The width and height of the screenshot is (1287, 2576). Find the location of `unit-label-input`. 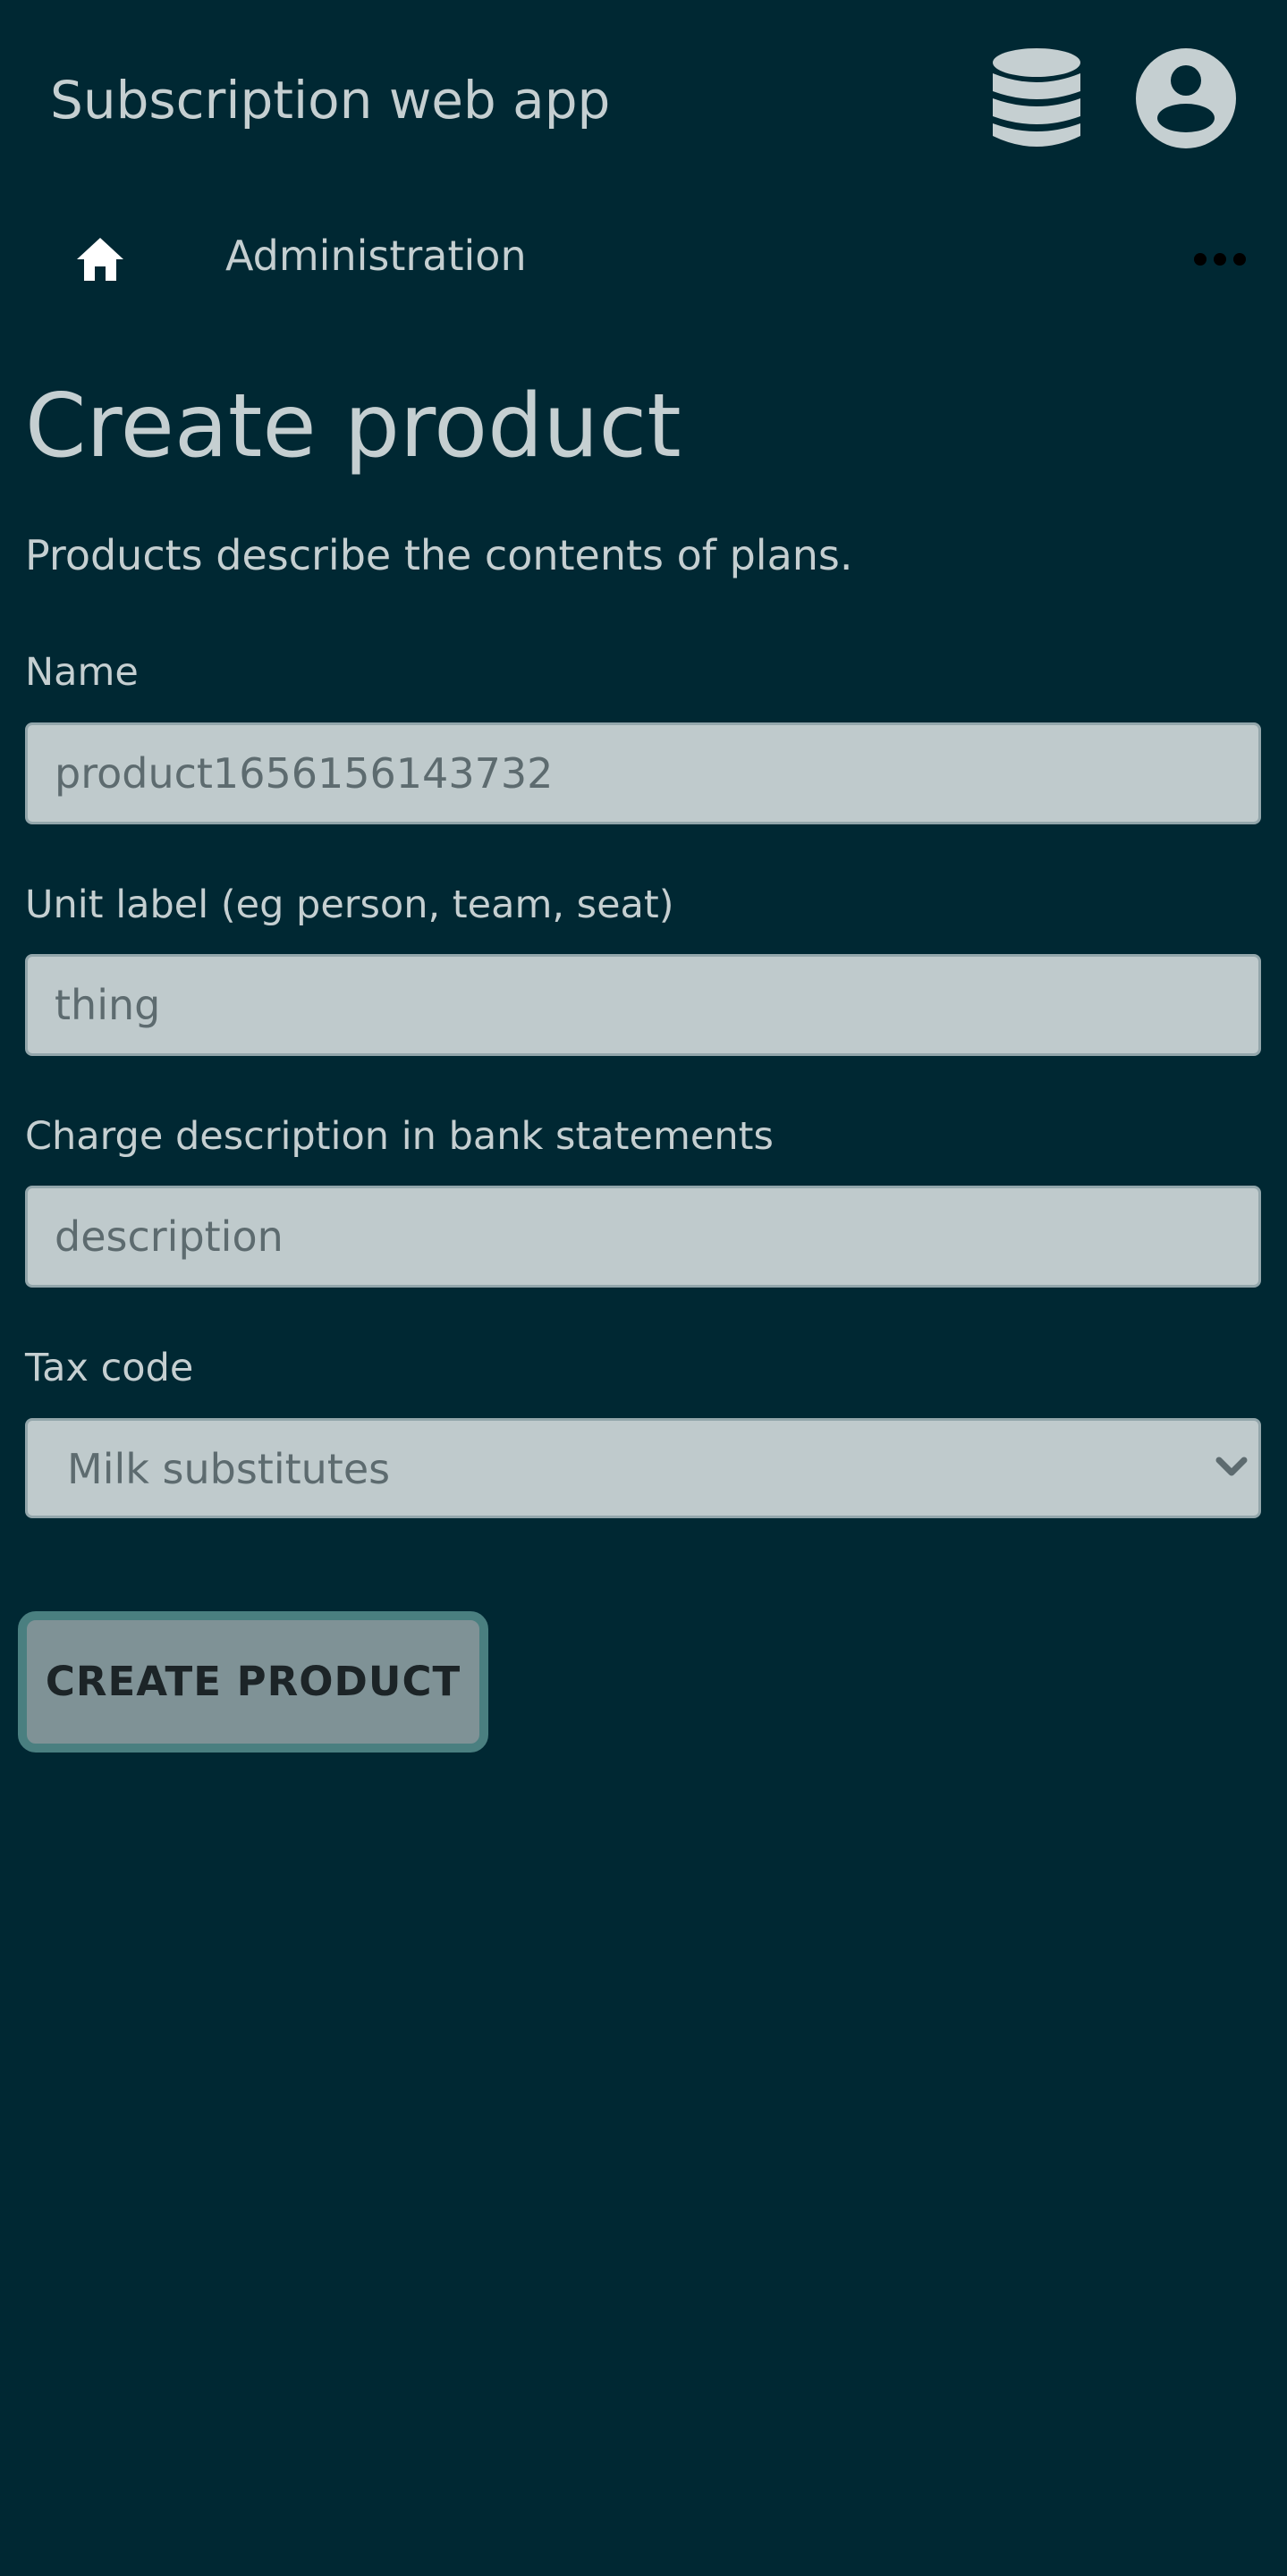

unit-label-input is located at coordinates (643, 1005).